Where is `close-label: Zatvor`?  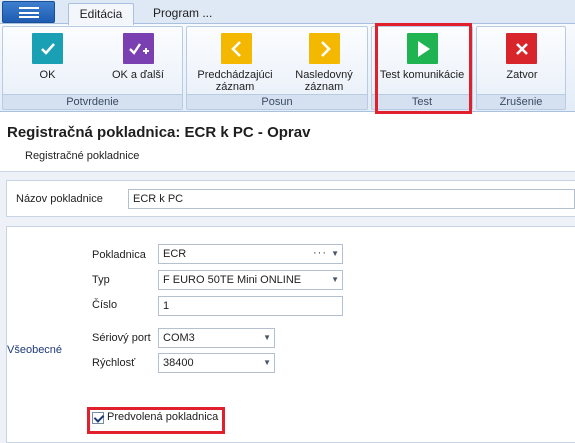
close-label: Zatvor is located at coordinates (522, 75).